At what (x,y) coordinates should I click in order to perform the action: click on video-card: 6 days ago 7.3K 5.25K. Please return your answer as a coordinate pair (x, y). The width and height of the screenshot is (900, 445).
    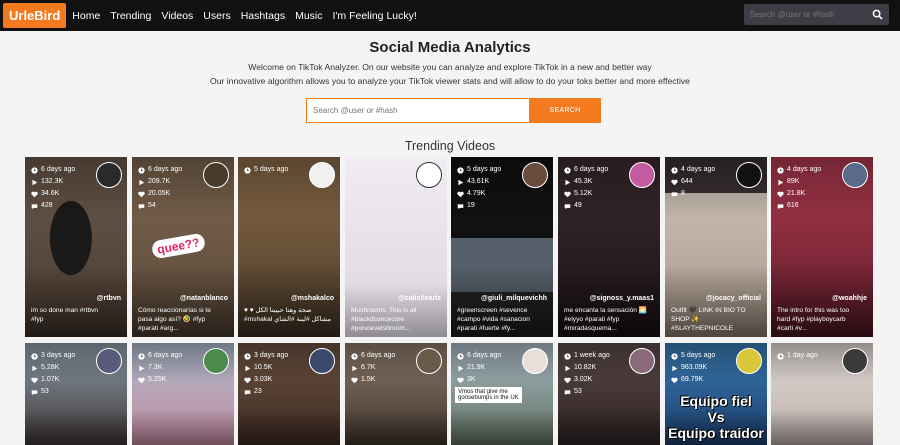
    Looking at the image, I should click on (183, 394).